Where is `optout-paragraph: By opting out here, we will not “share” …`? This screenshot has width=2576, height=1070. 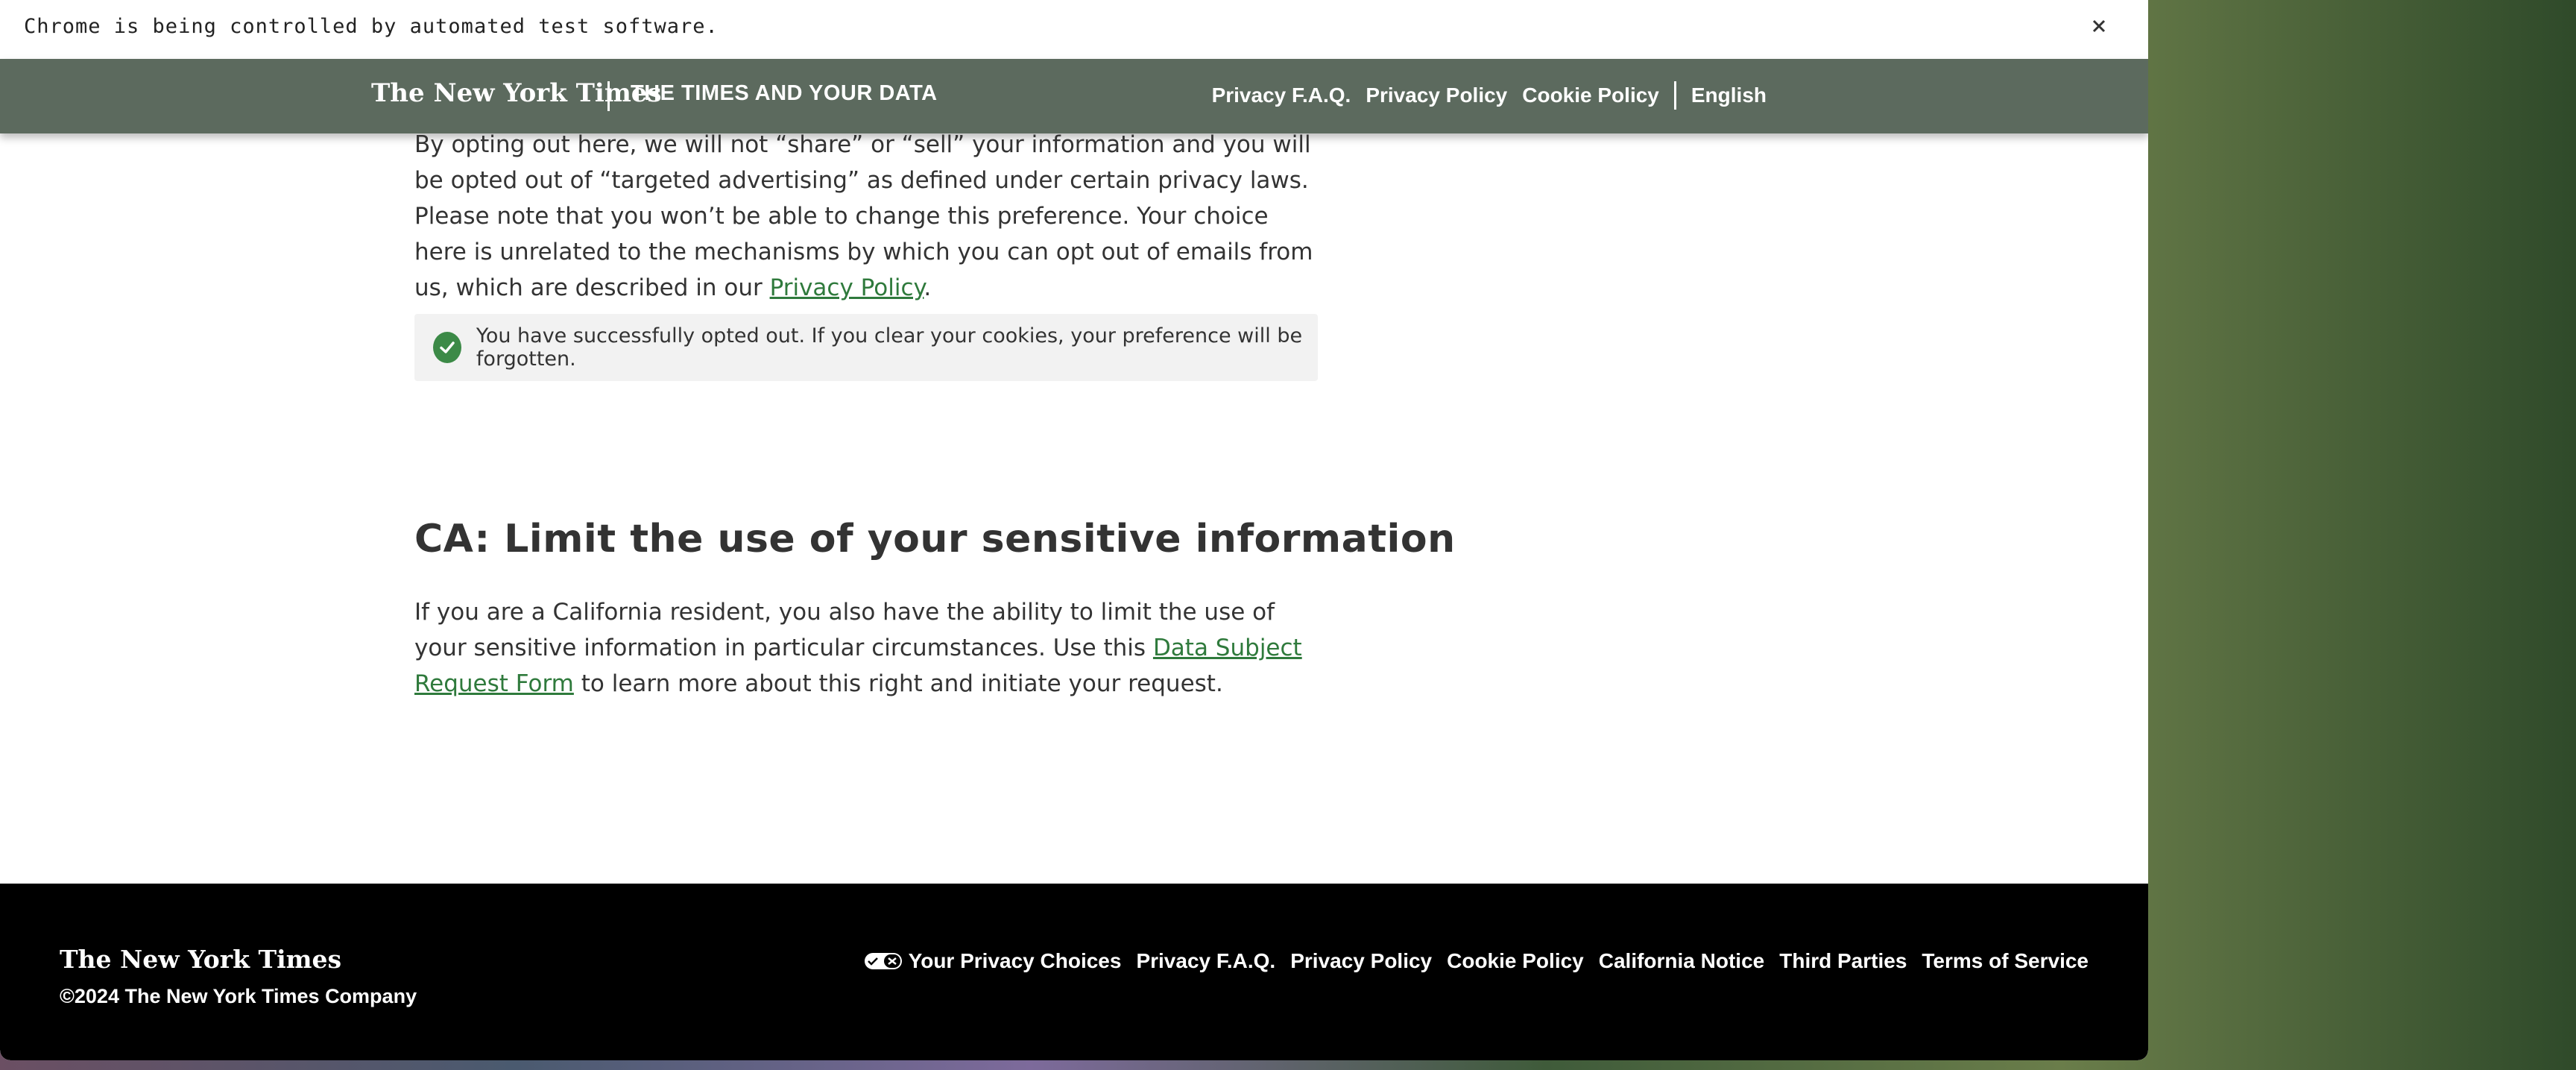
optout-paragraph: By opting out here, we will not “share” … is located at coordinates (867, 217).